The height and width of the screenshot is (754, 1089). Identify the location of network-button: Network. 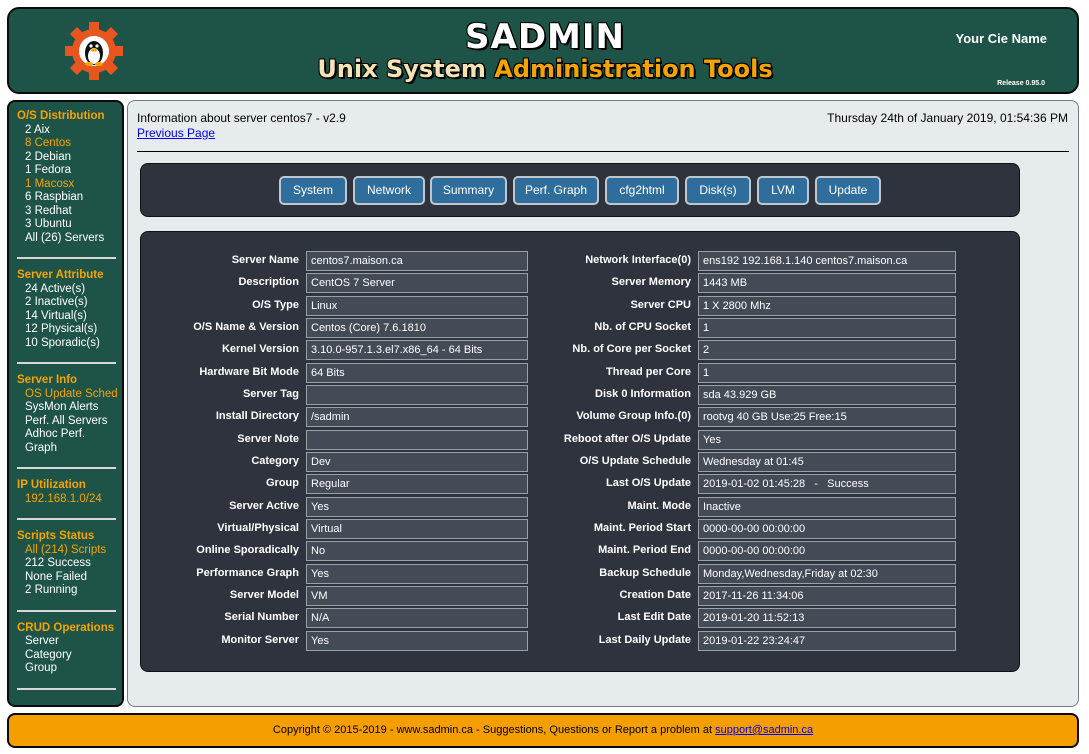
(389, 190).